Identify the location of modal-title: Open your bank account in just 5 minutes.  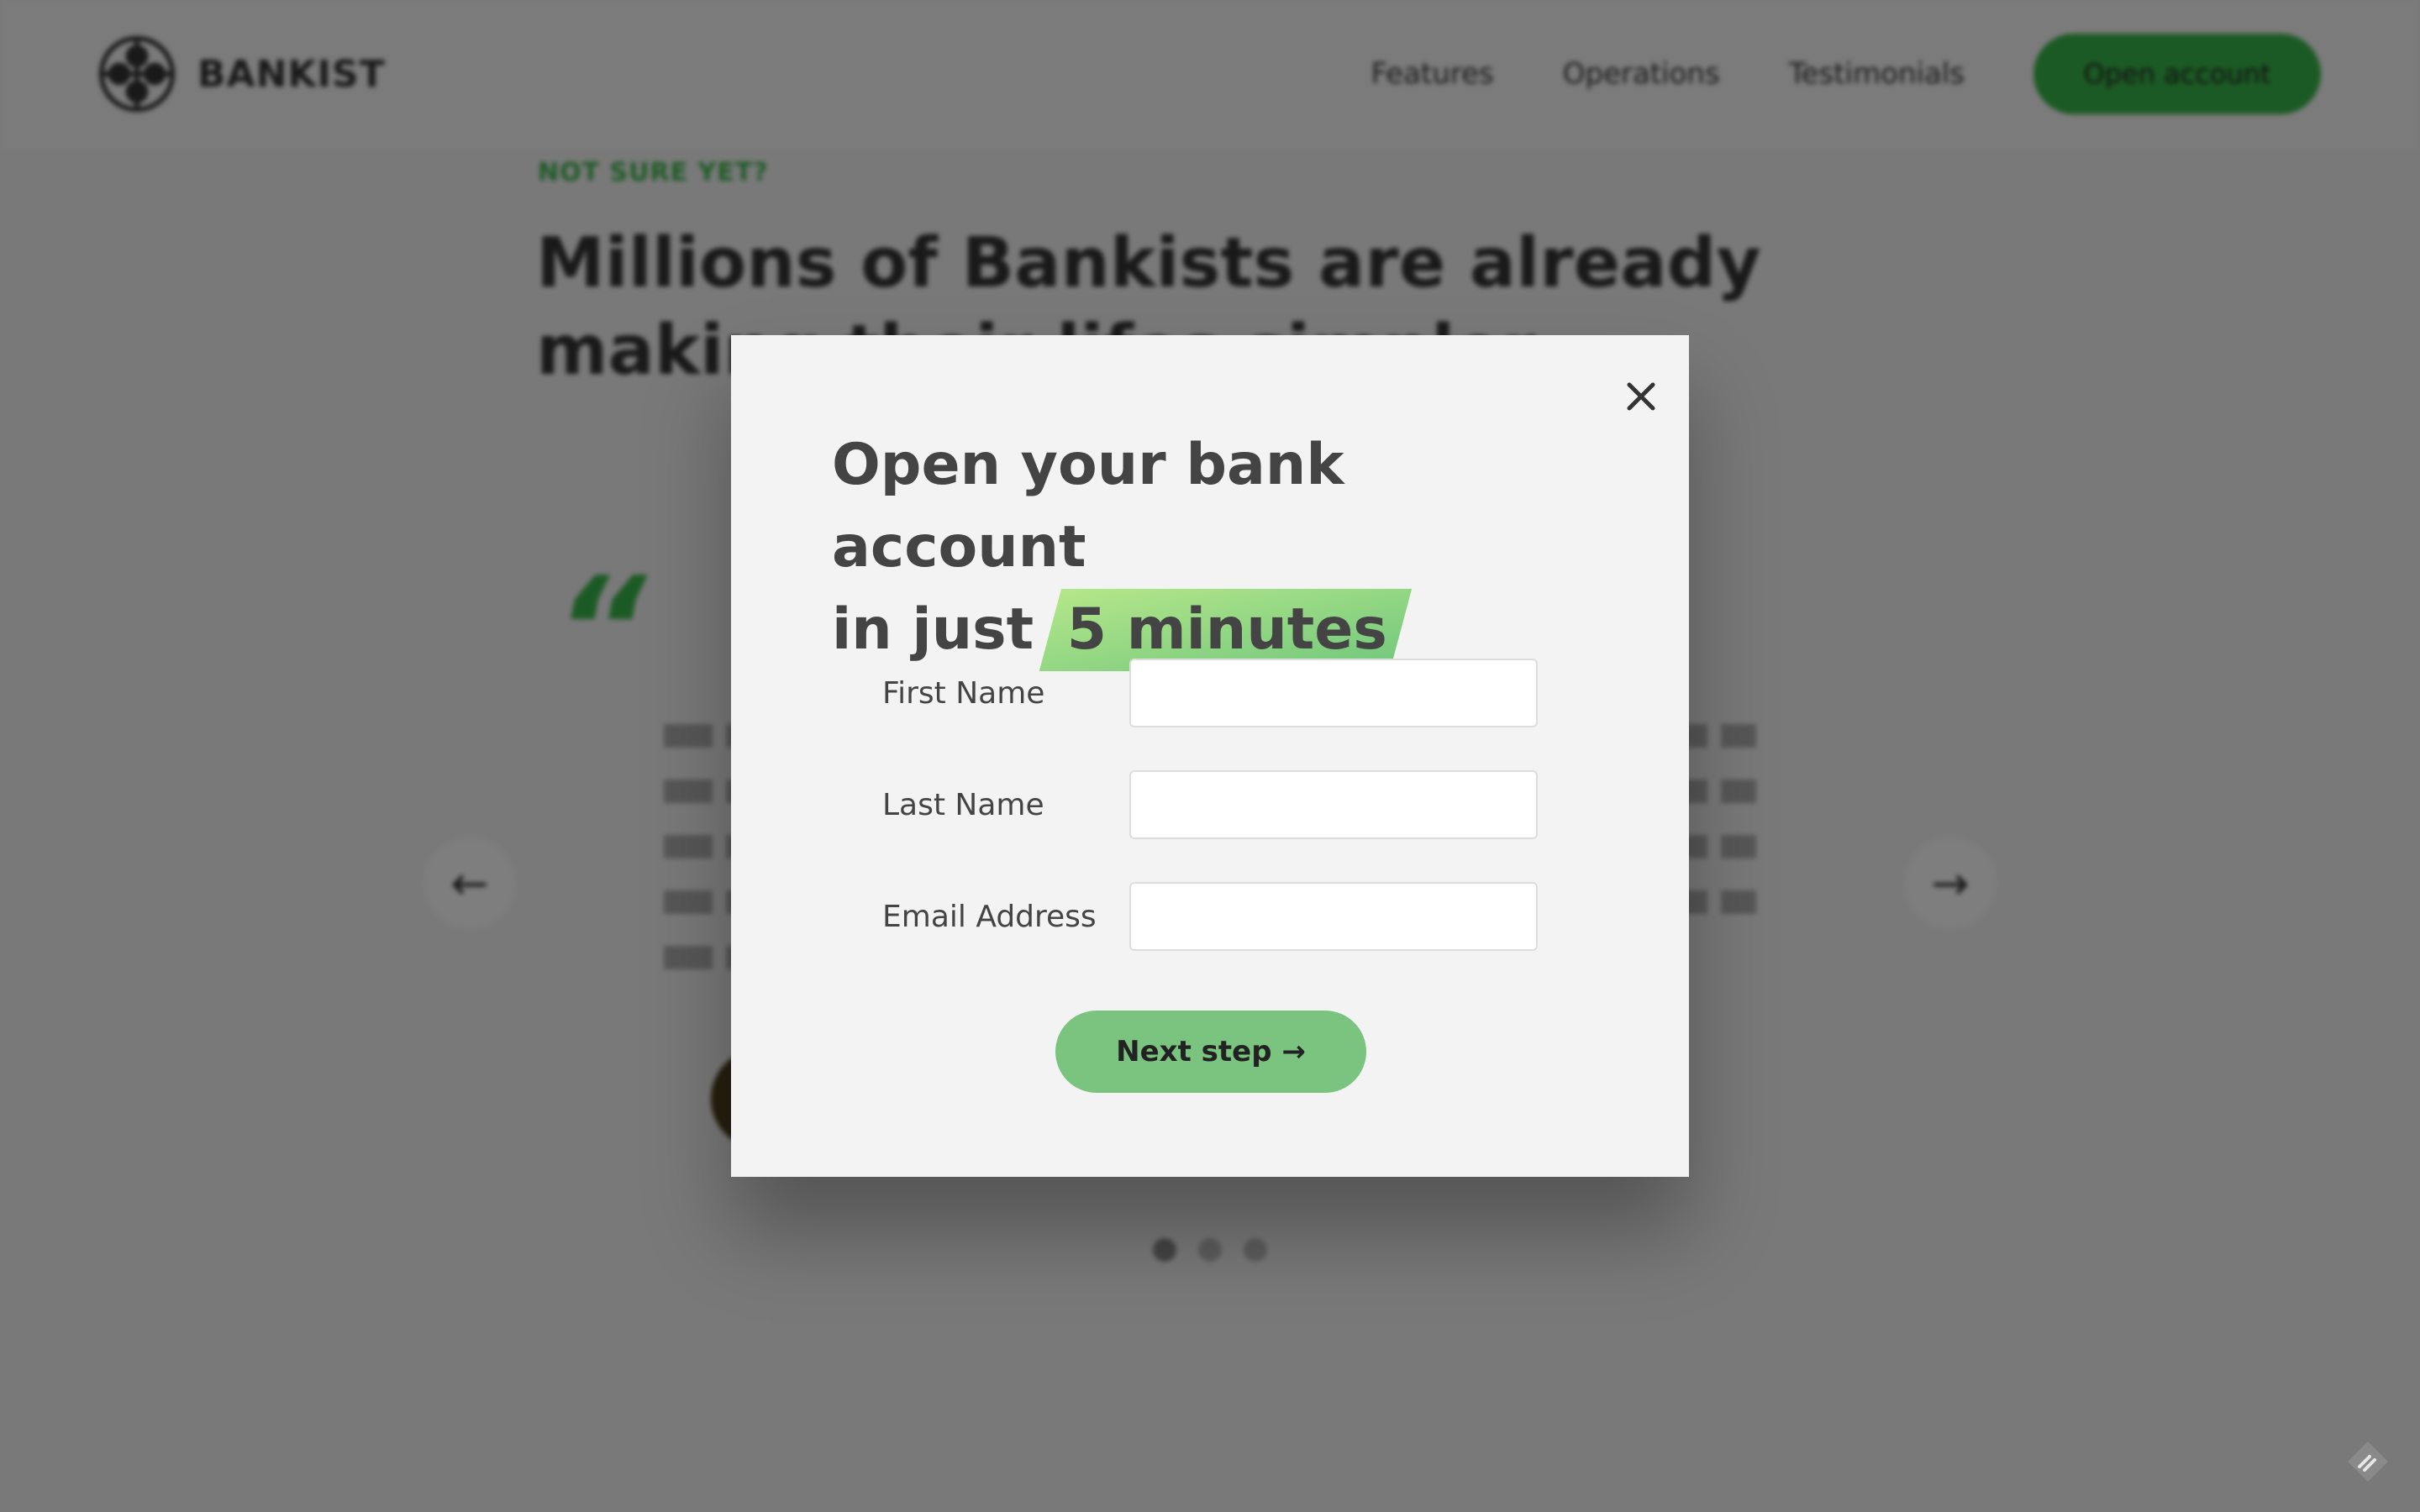
(1210, 547).